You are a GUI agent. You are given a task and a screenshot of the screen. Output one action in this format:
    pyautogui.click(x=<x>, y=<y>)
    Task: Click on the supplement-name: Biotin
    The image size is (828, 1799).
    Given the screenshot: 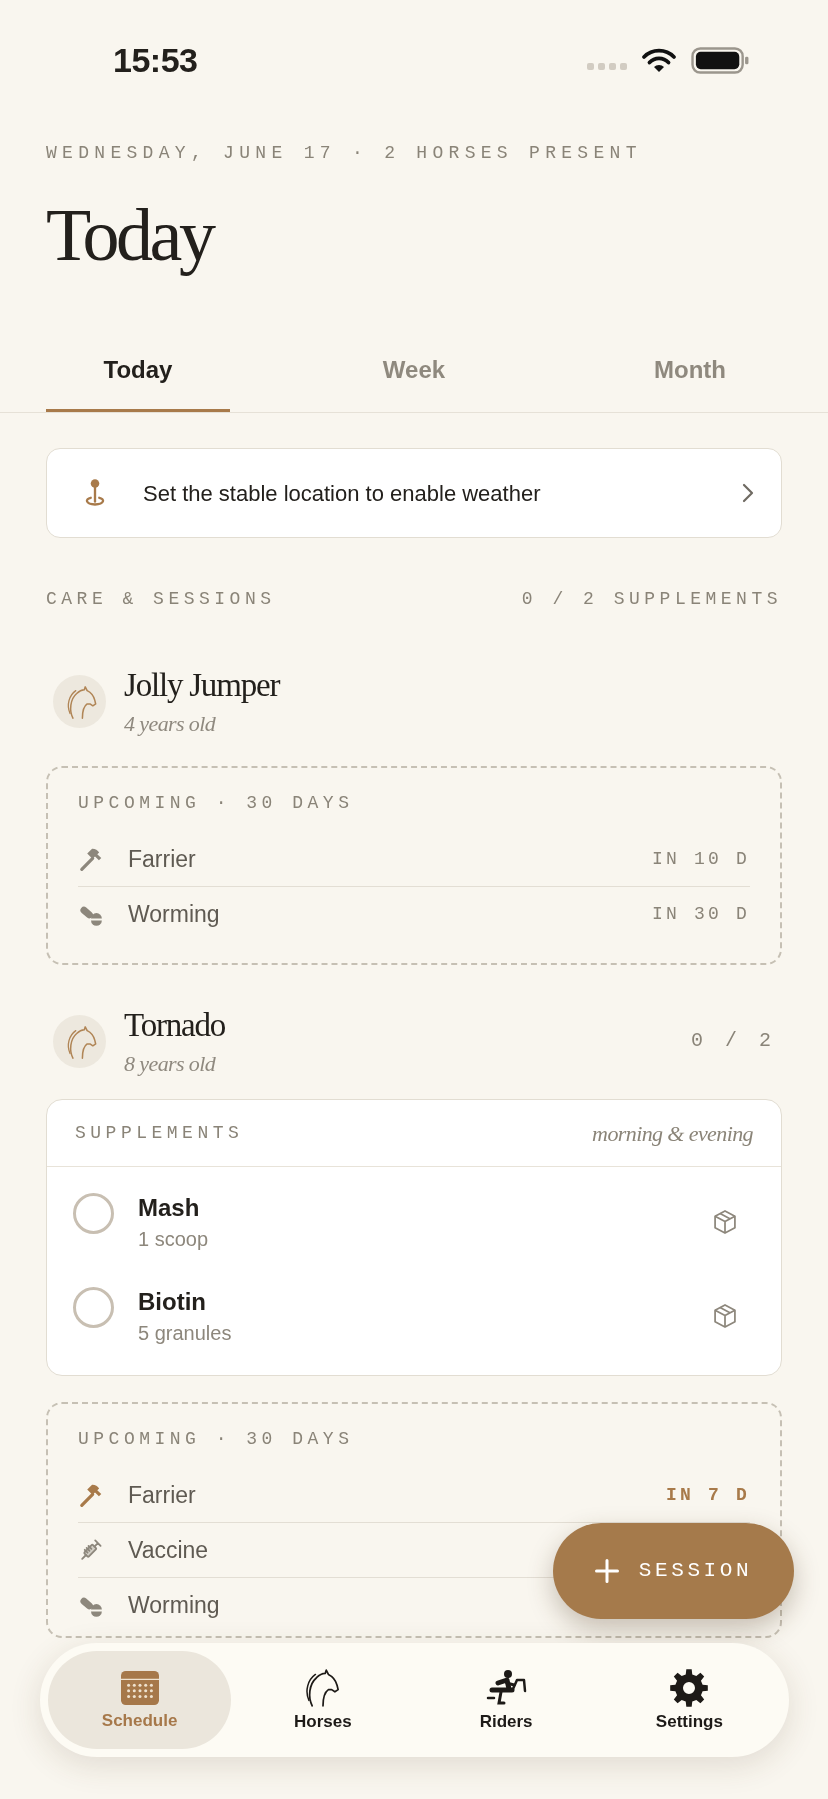 What is the action you would take?
    pyautogui.click(x=172, y=1302)
    